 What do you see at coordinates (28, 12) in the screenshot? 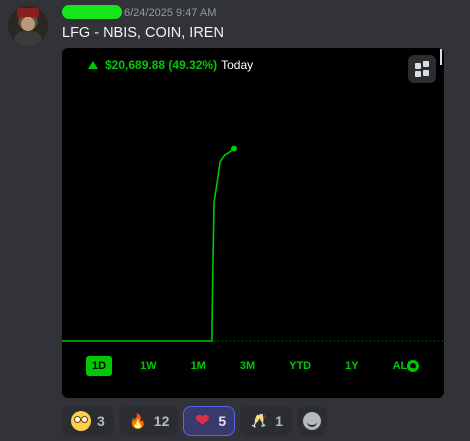
I see `avatar-cap` at bounding box center [28, 12].